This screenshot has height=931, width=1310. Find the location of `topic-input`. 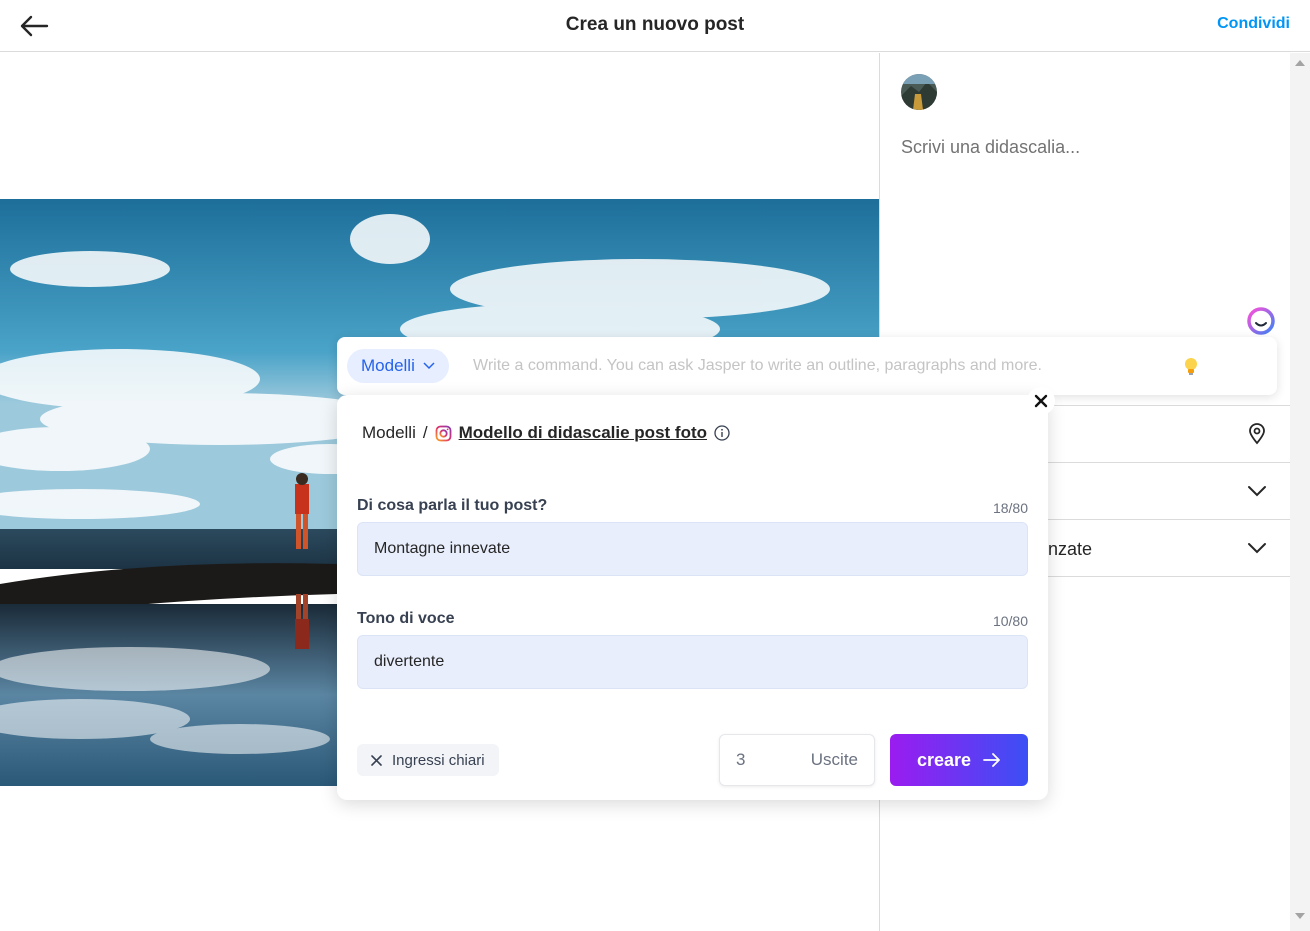

topic-input is located at coordinates (692, 549).